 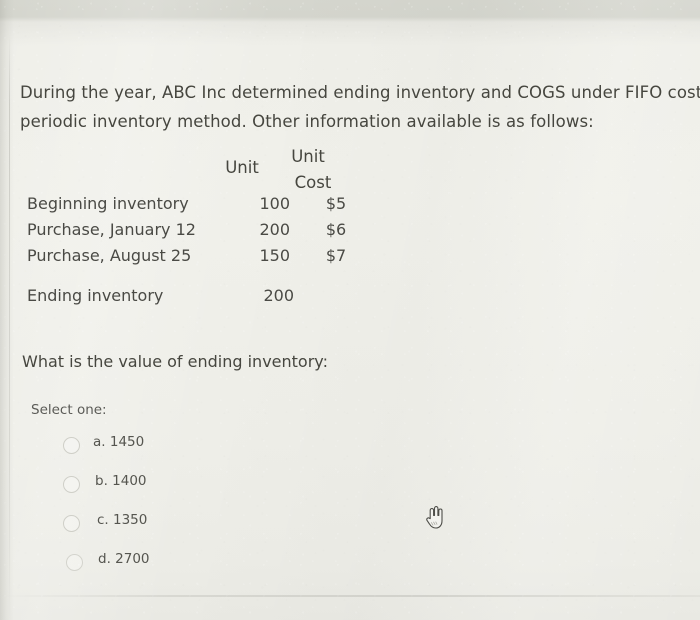 What do you see at coordinates (111, 229) in the screenshot?
I see `row-label: Purchase, January 12` at bounding box center [111, 229].